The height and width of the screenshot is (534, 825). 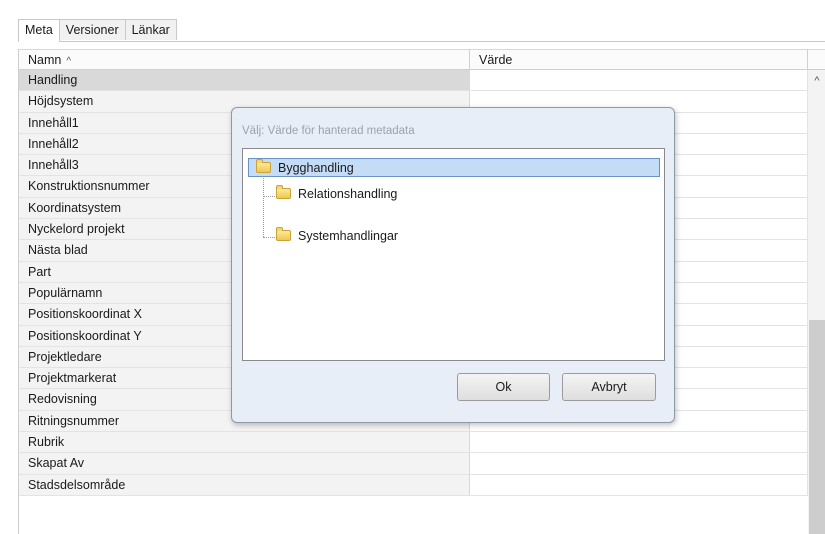 I want to click on tab-bar: Meta Versioner Länkar, so click(x=97, y=30).